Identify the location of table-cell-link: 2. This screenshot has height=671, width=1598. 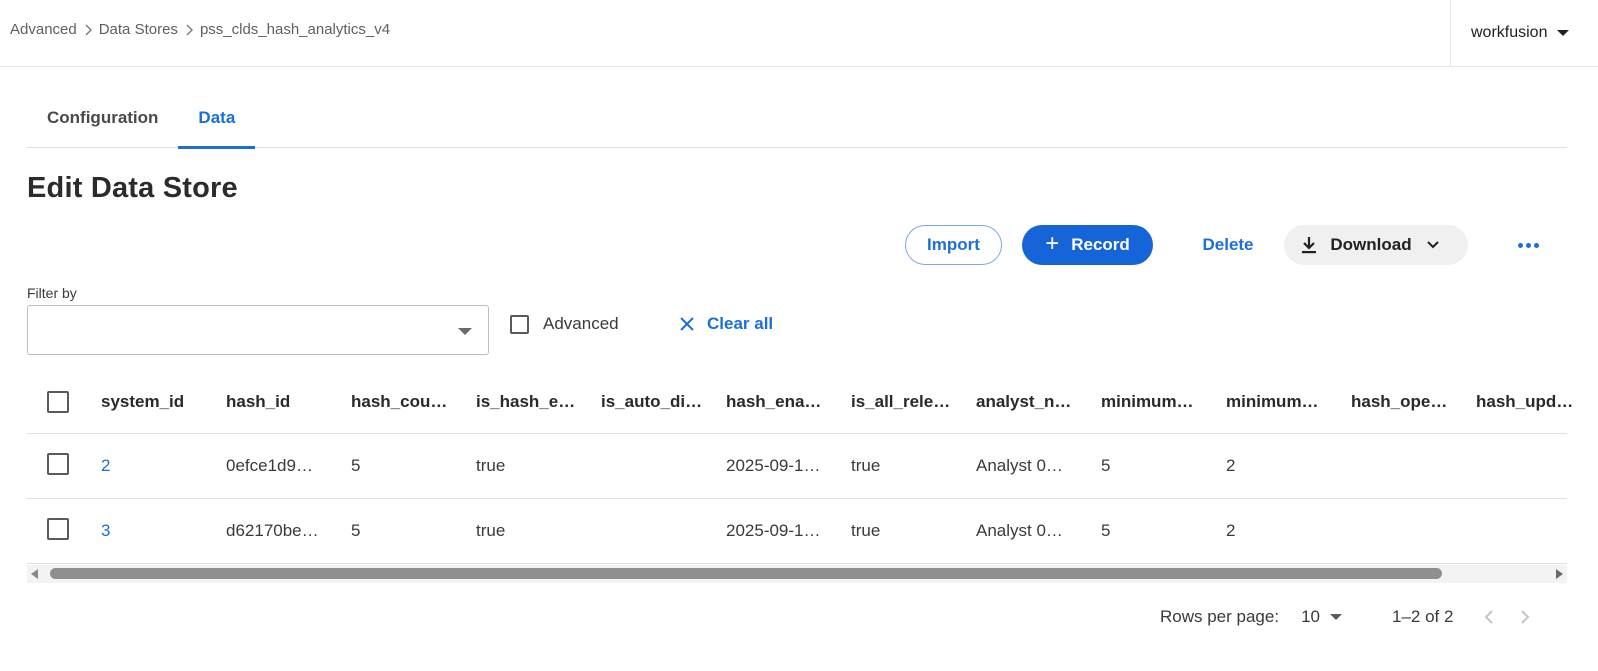
(163, 466).